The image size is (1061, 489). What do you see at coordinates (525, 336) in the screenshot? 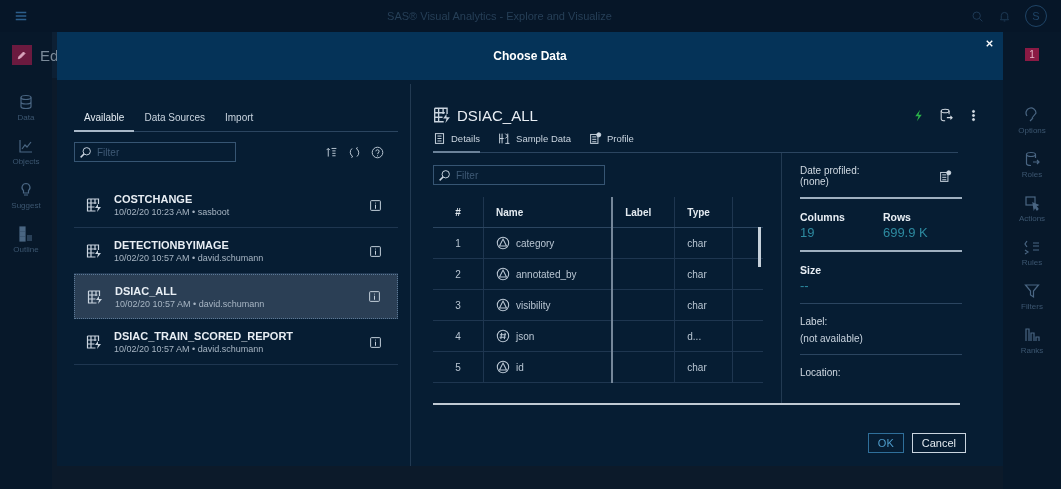
I see `column-name: json` at bounding box center [525, 336].